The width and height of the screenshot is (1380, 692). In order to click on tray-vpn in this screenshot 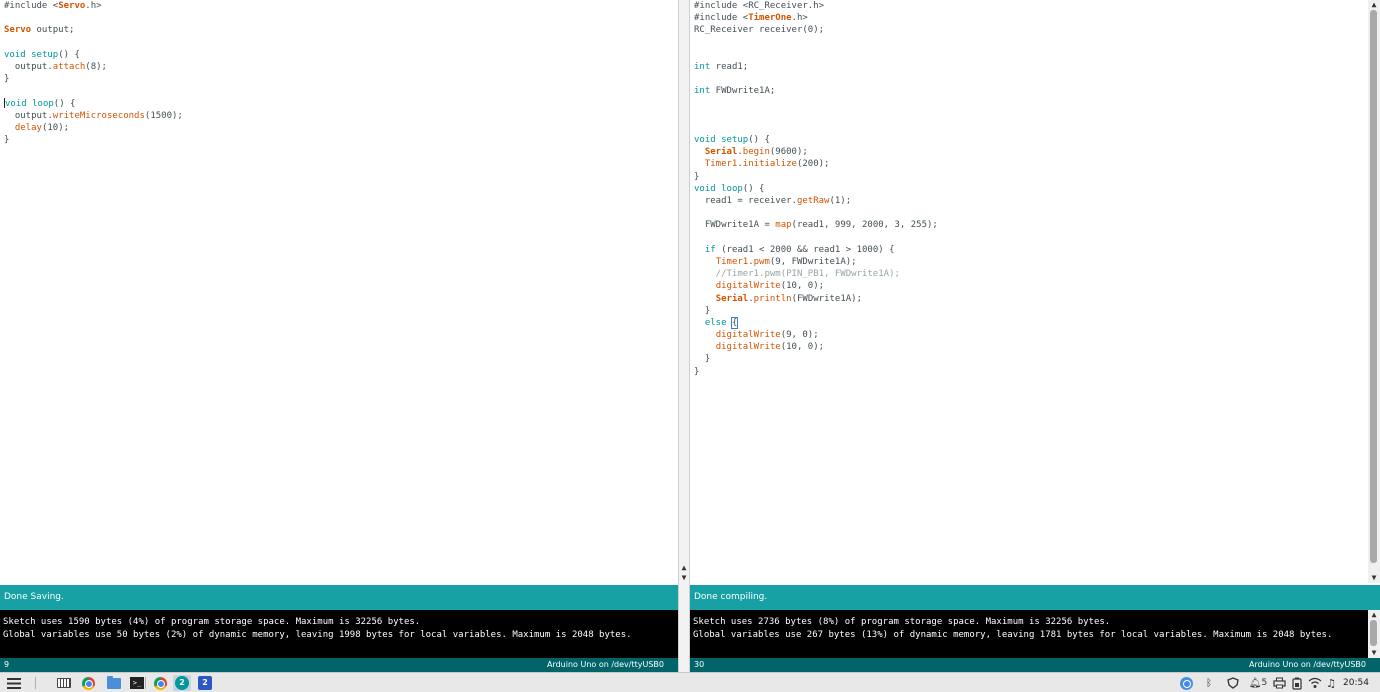, I will do `click(1233, 683)`.